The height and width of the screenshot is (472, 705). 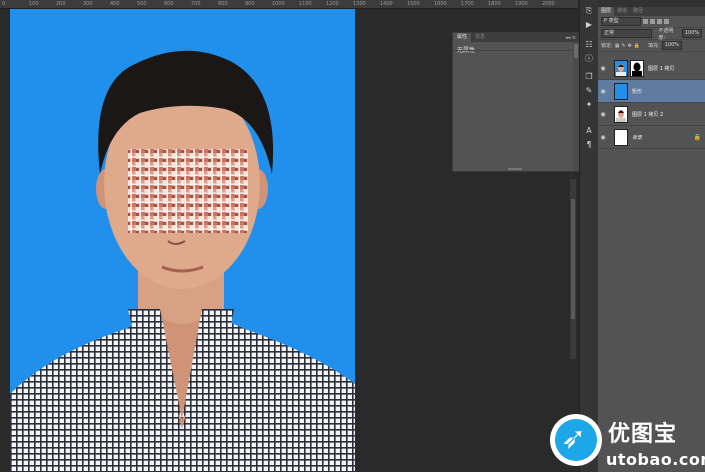 What do you see at coordinates (516, 50) in the screenshot?
I see `divider` at bounding box center [516, 50].